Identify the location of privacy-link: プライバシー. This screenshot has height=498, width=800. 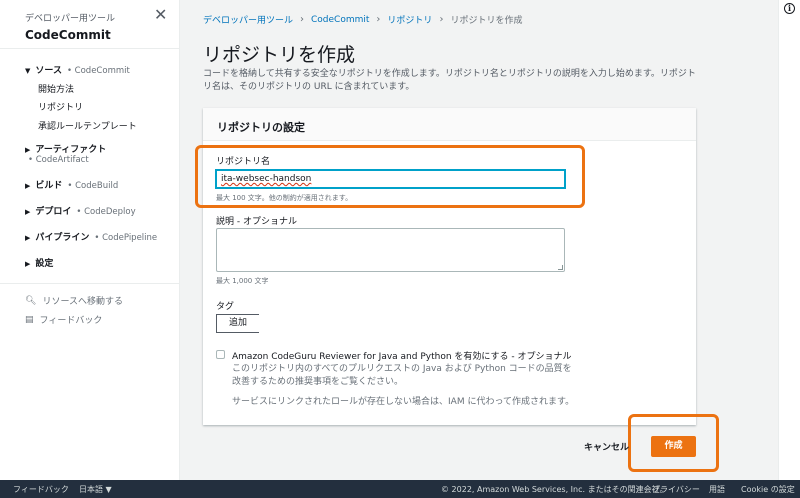
(676, 489).